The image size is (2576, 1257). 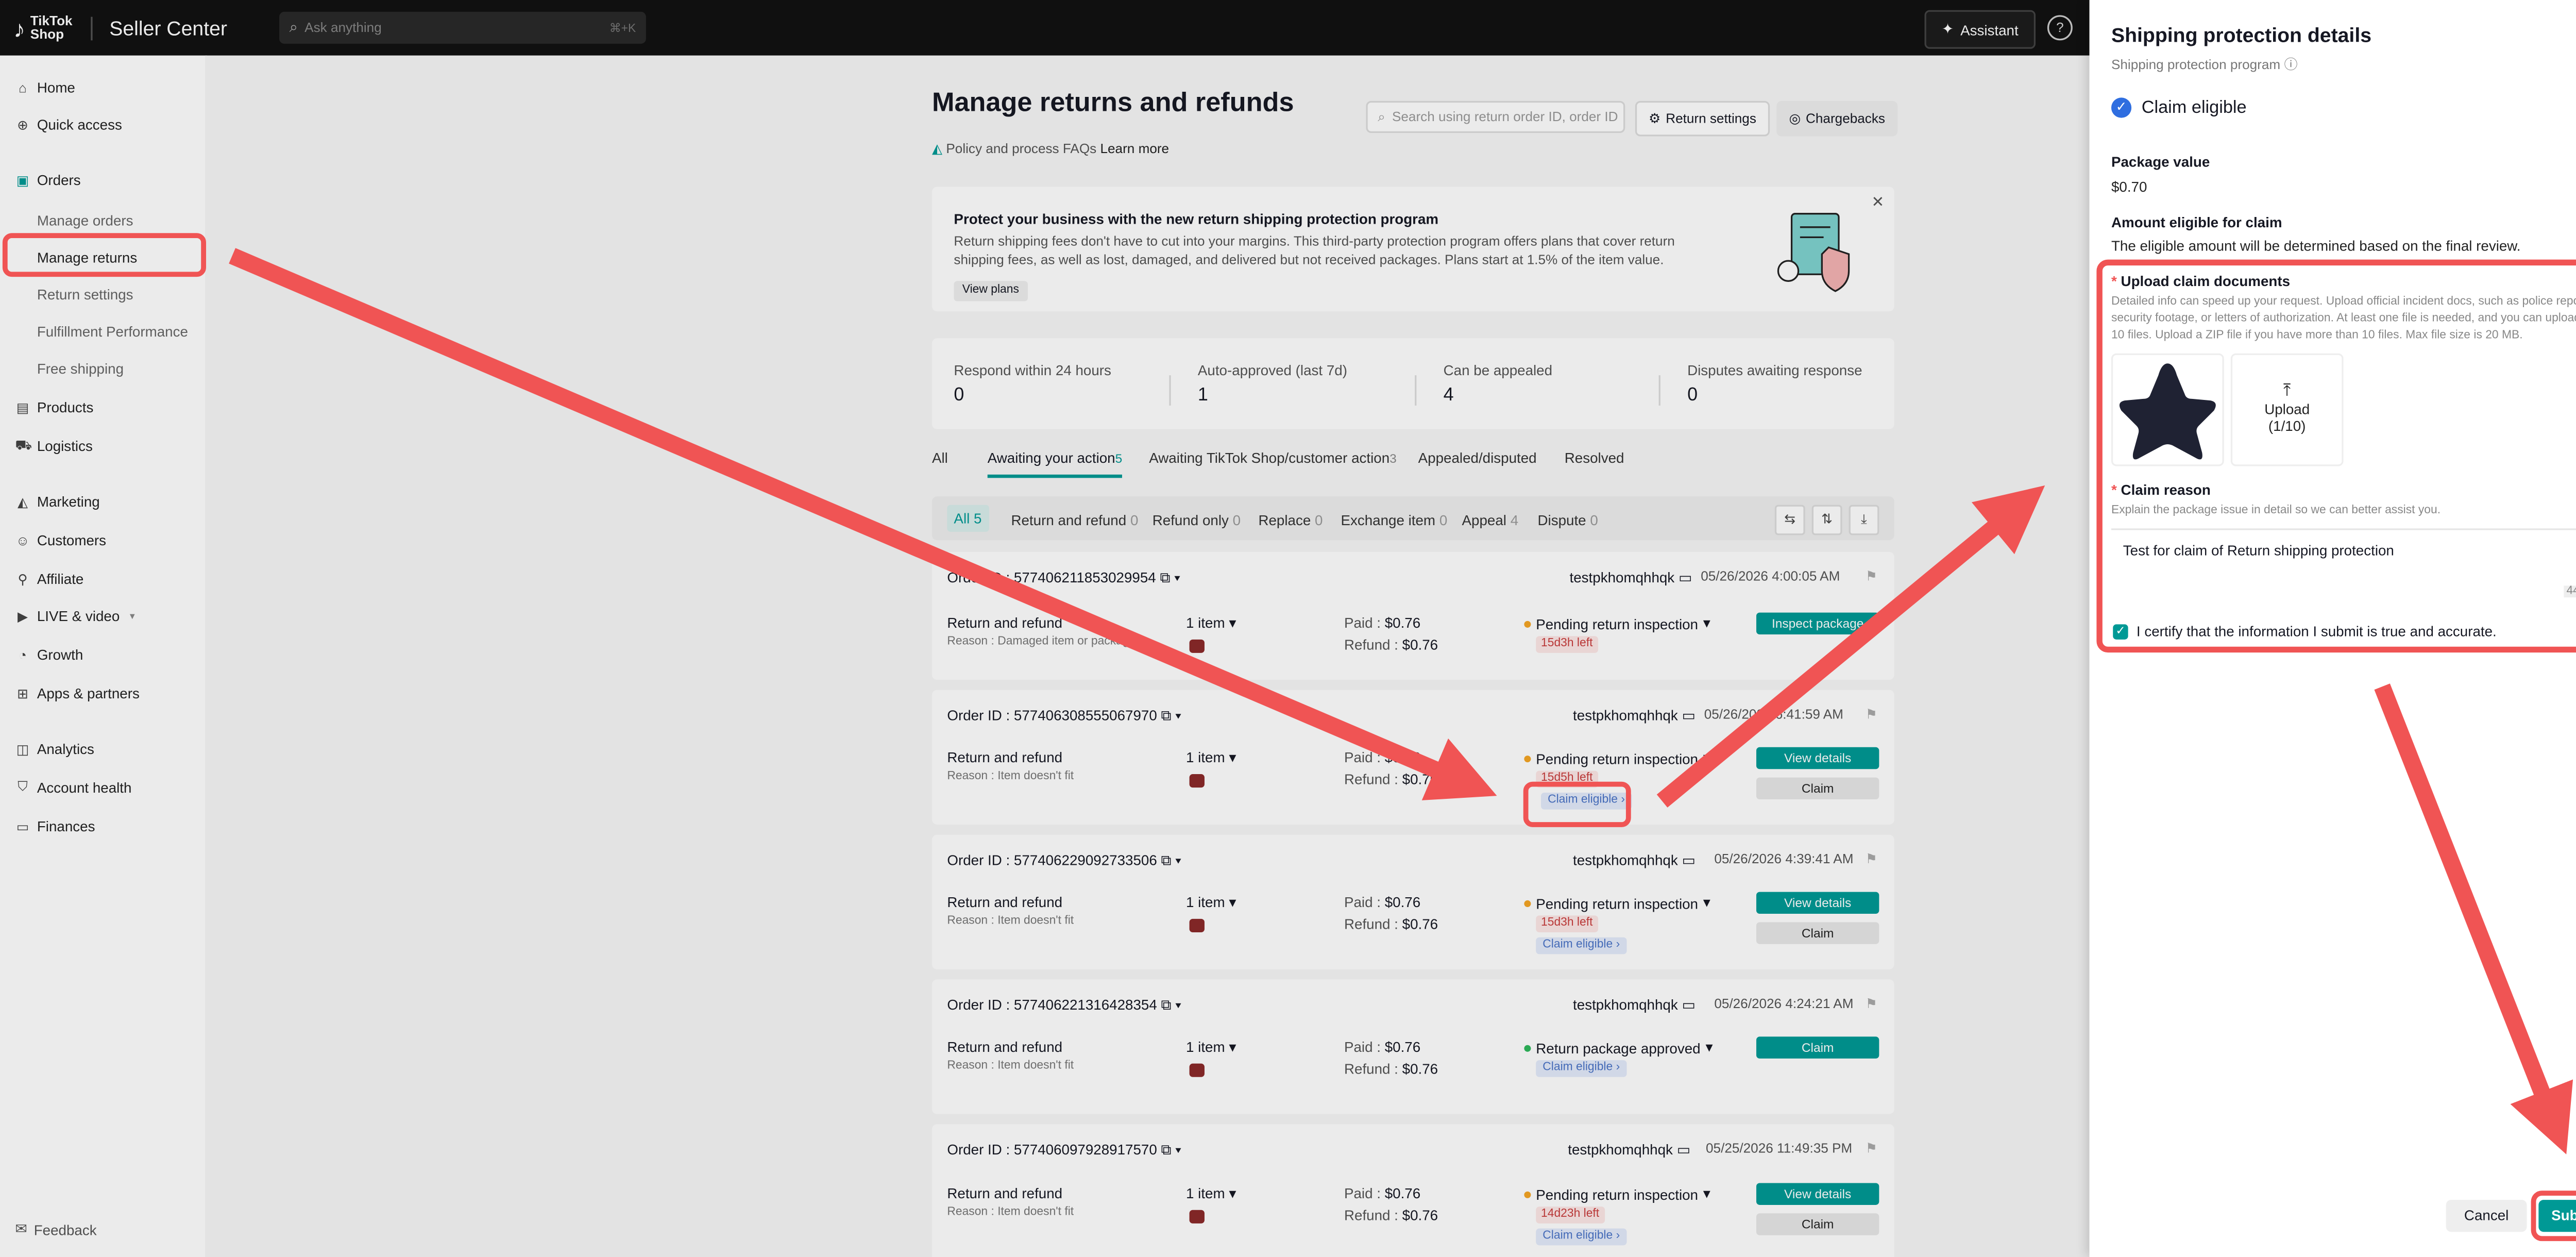 I want to click on return-status: Return package approved ▾, so click(x=1618, y=1047).